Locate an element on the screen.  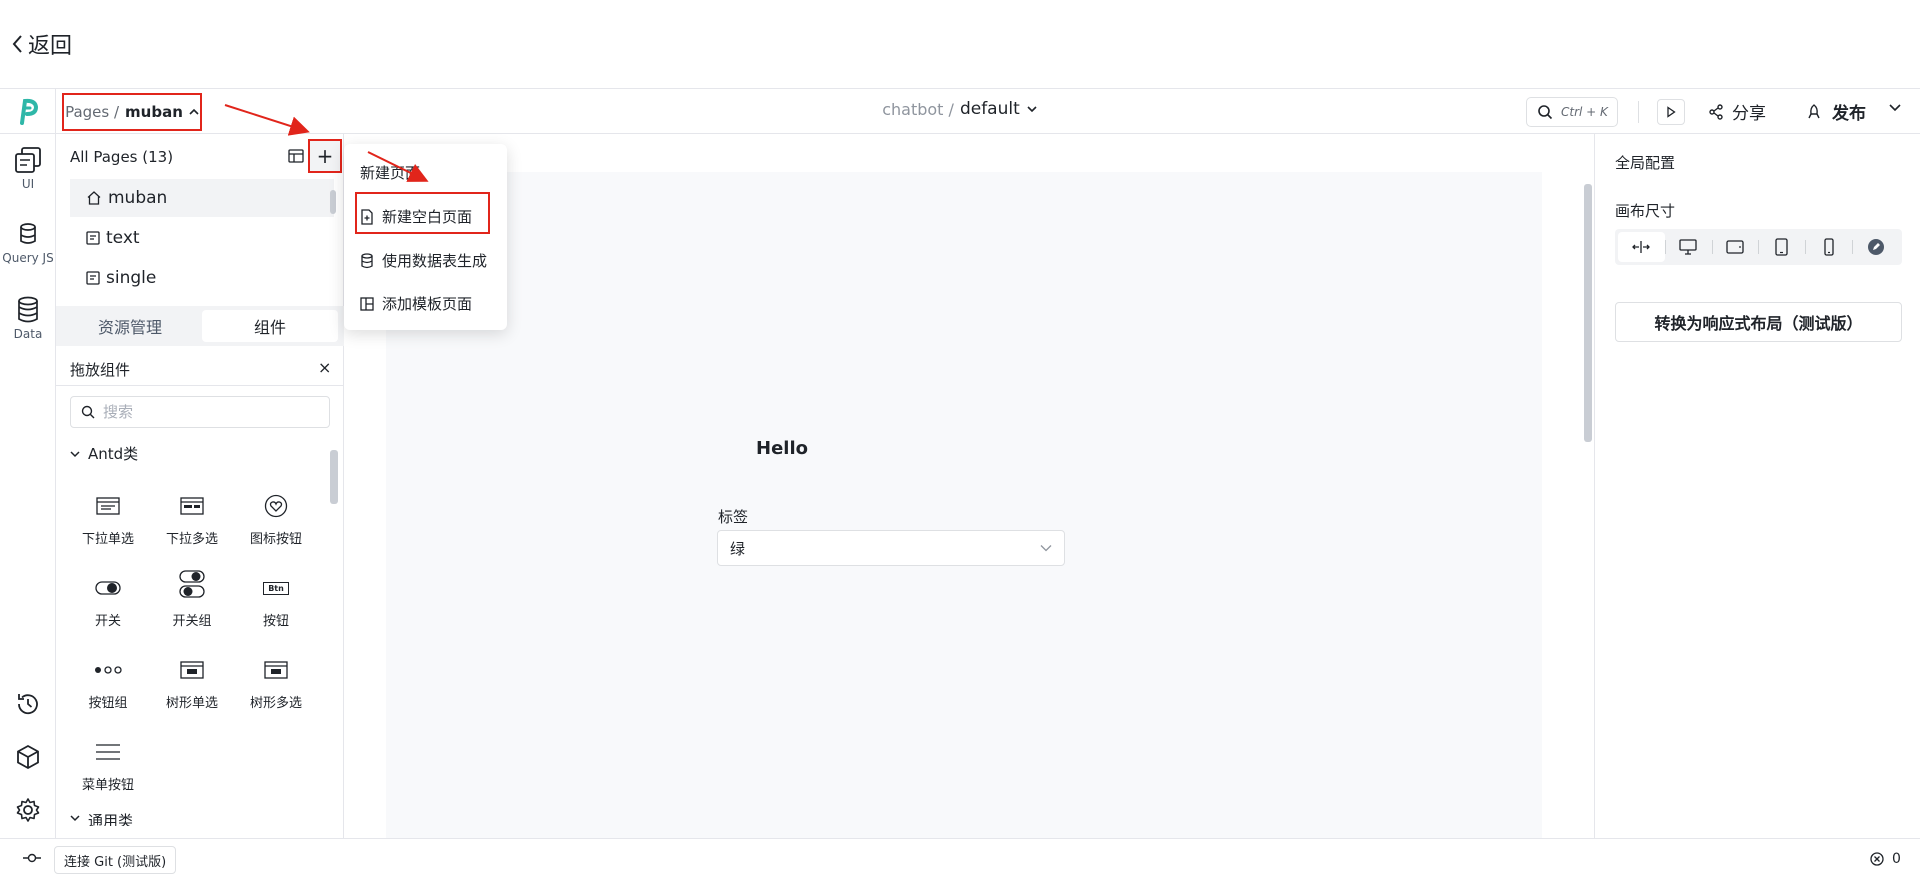
panel-tabs: 资源管理 组件 is located at coordinates (200, 326).